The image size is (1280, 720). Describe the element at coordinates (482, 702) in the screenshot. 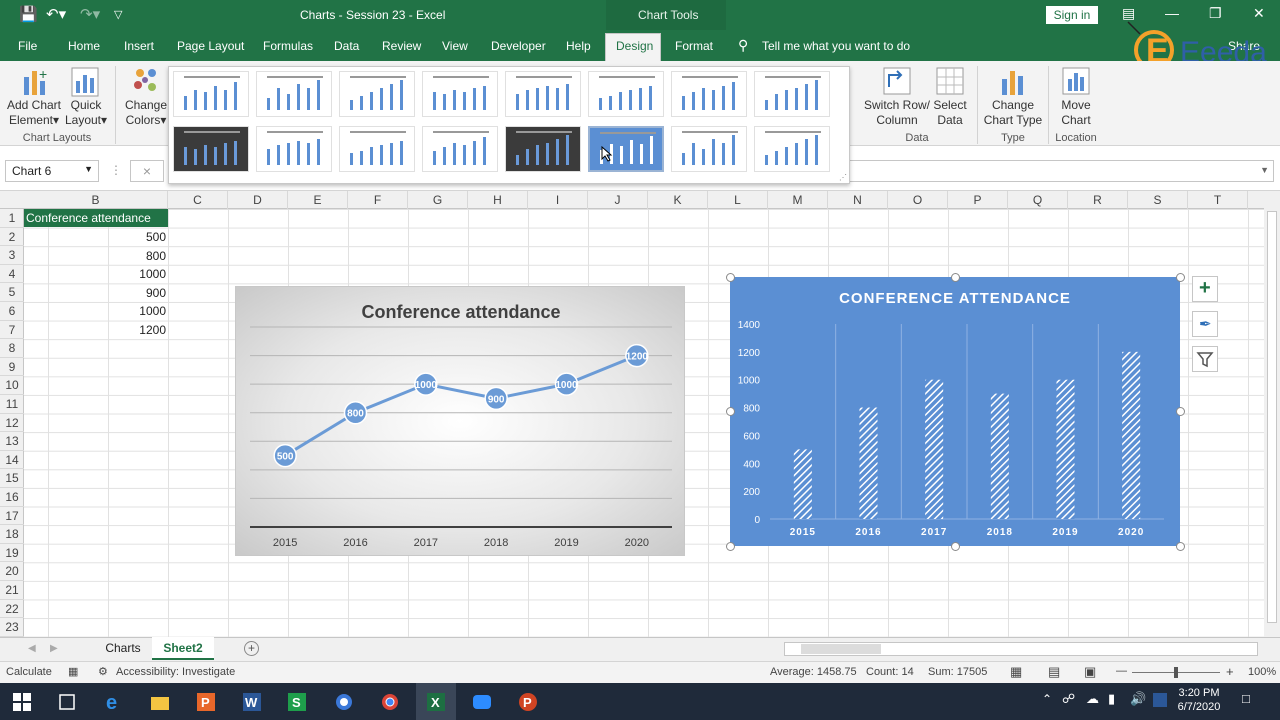

I see `zoom-app-icon` at that location.